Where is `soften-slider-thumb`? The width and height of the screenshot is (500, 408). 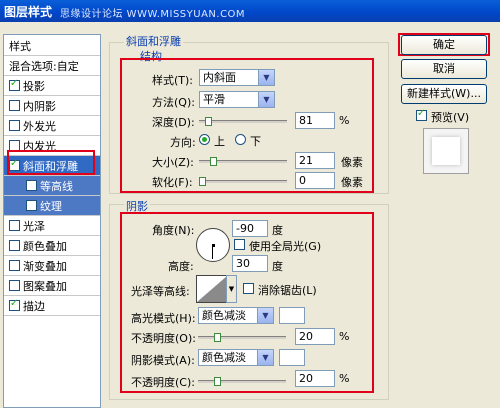
soften-slider-thumb is located at coordinates (202, 181).